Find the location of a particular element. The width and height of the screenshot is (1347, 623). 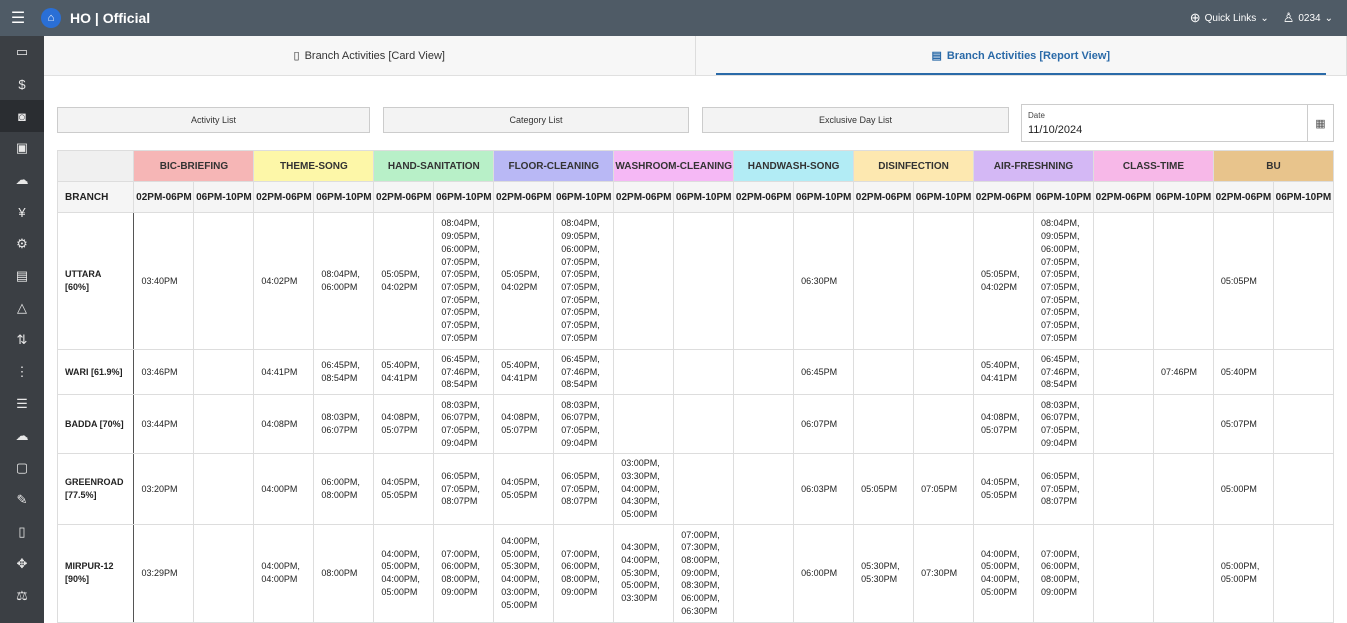

card-icon: ▭ is located at coordinates (22, 52).